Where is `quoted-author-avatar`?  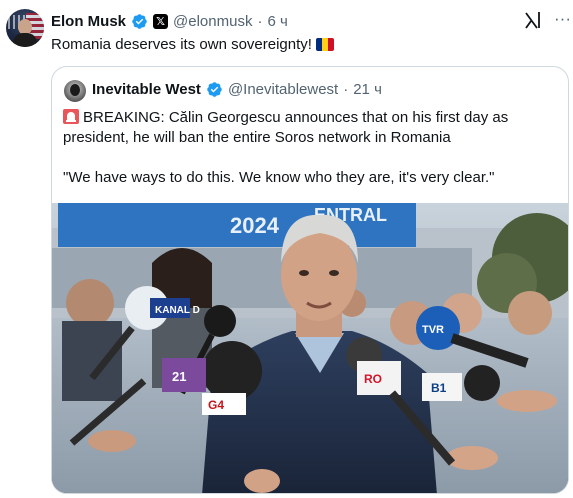
quoted-author-avatar is located at coordinates (75, 91).